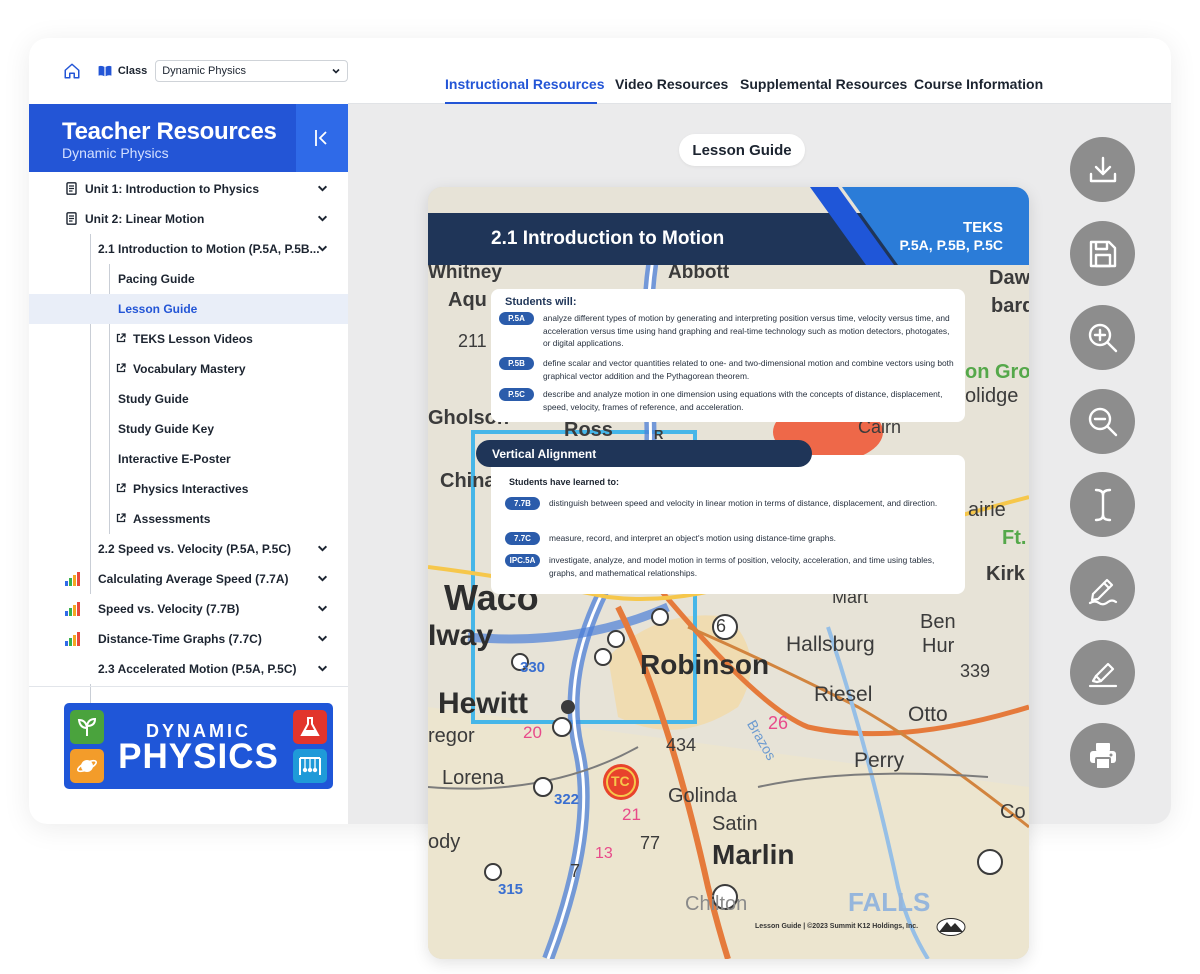 The image size is (1200, 974). Describe the element at coordinates (671, 84) in the screenshot. I see `tab-video-resources: Video Resources` at that location.